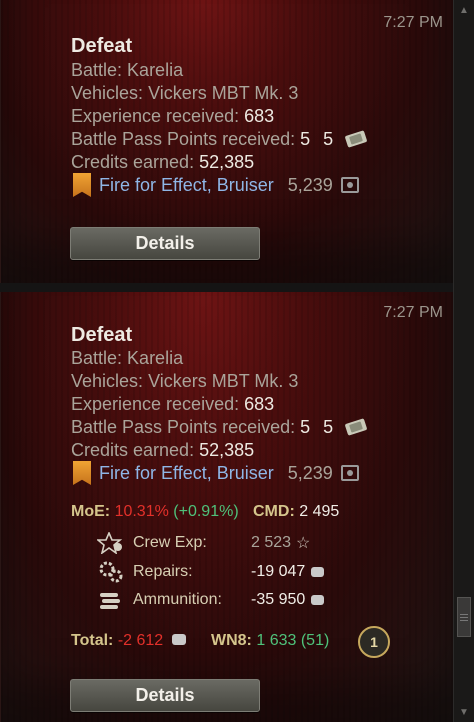 The height and width of the screenshot is (722, 474). I want to click on repairs-value: -19 047, so click(278, 571).